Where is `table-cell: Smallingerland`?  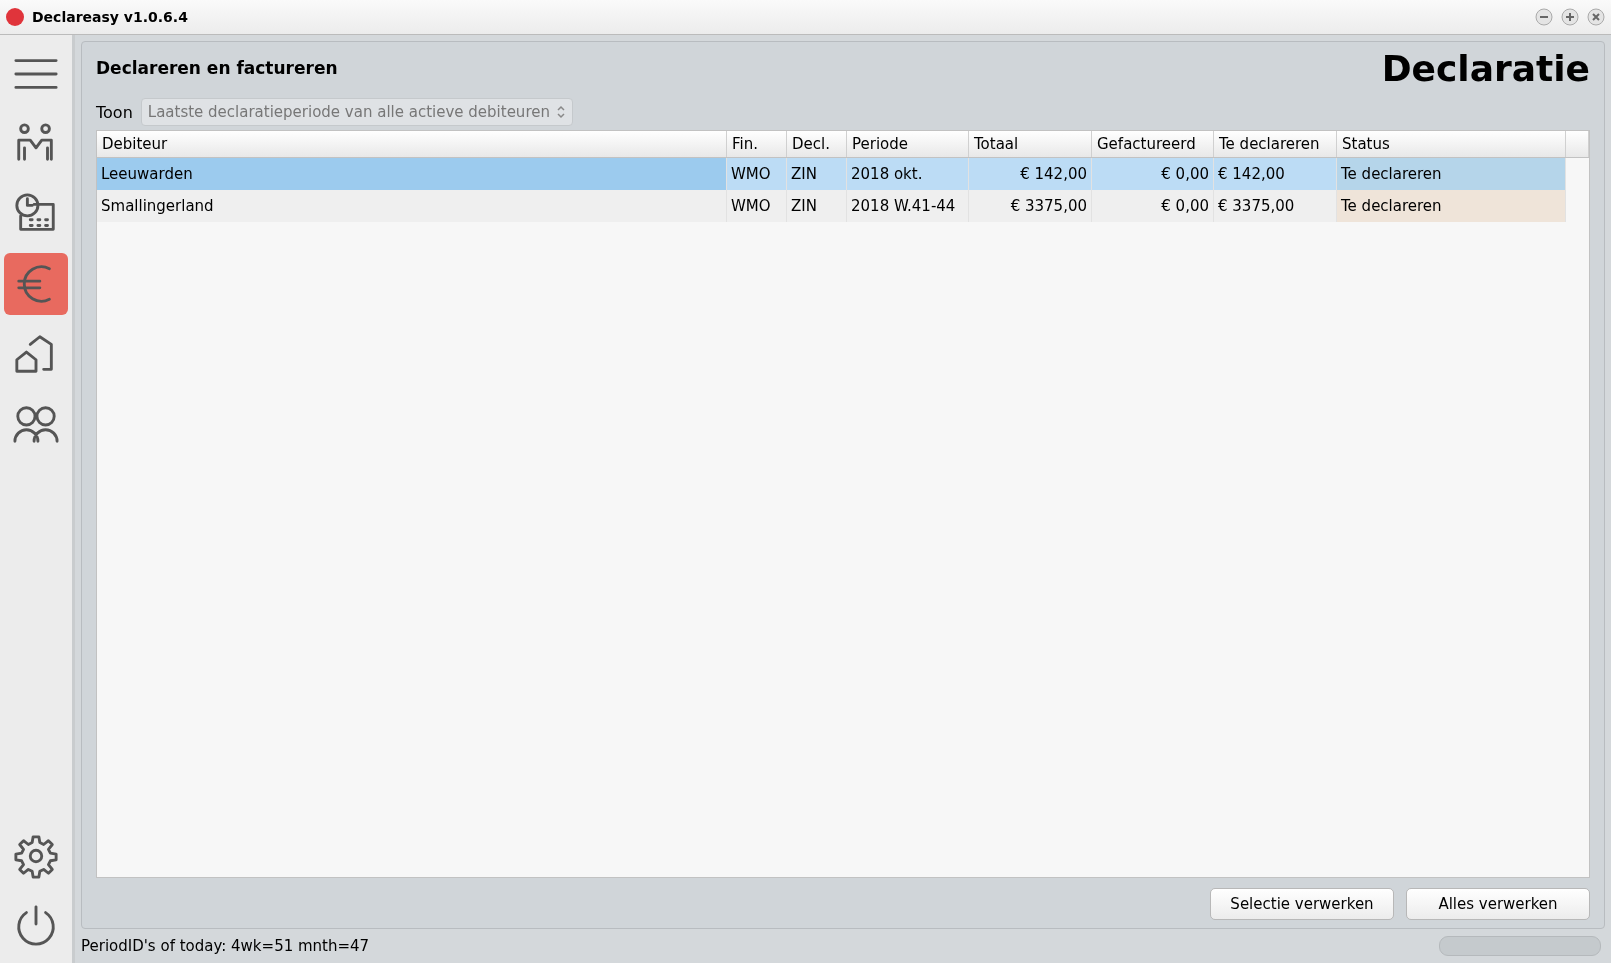
table-cell: Smallingerland is located at coordinates (412, 206).